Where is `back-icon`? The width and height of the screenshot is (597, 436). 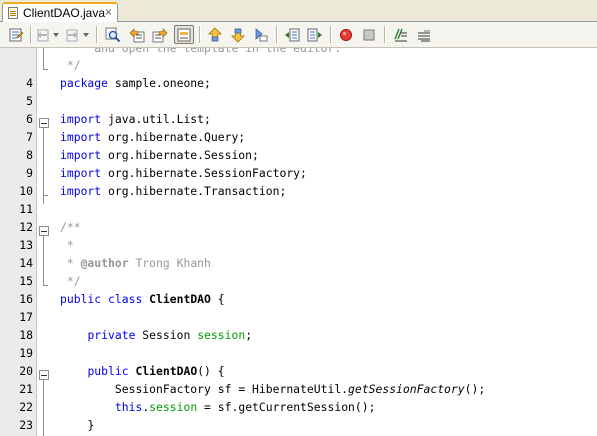
back-icon is located at coordinates (43, 34).